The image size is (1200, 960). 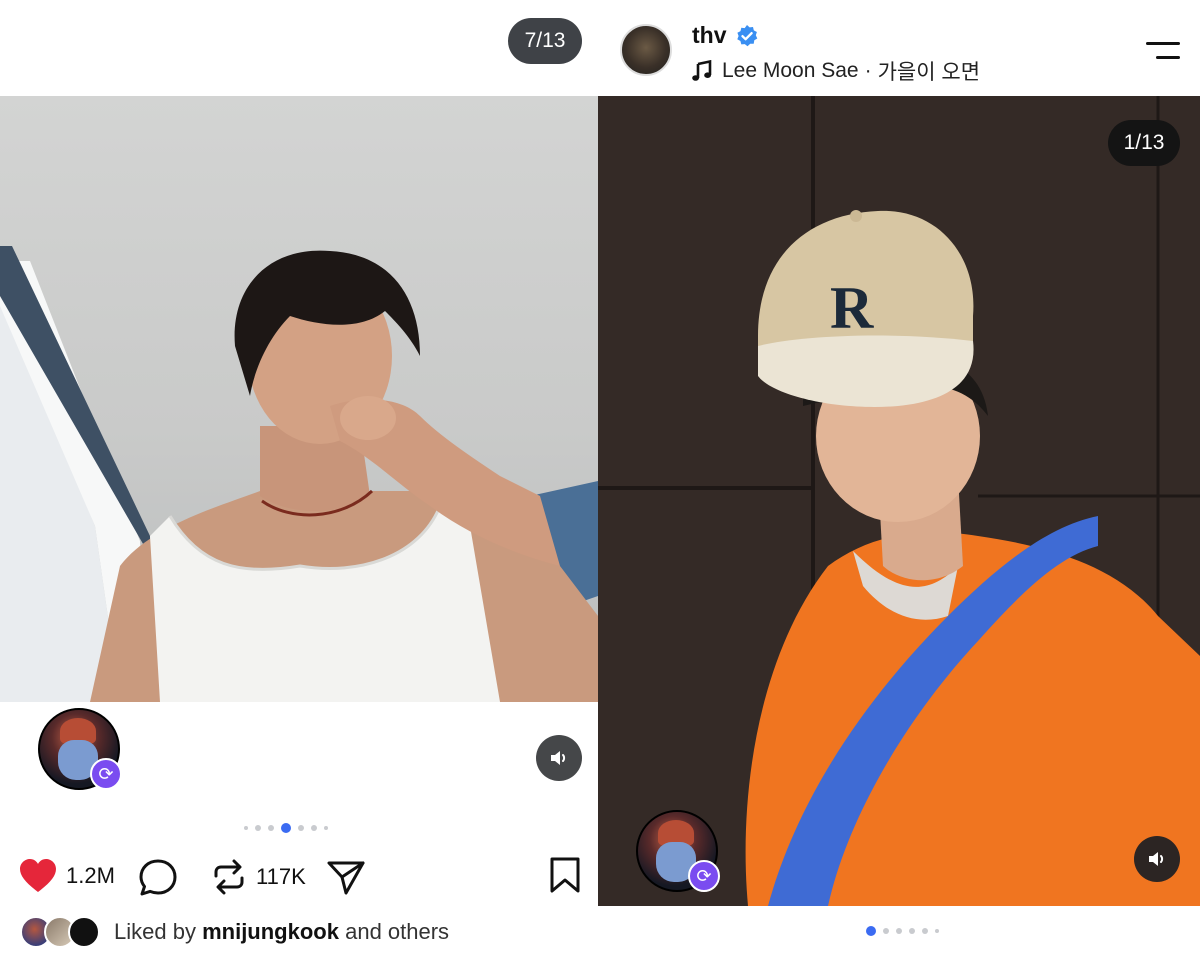 I want to click on music-title: 가을이 오면, so click(x=929, y=72).